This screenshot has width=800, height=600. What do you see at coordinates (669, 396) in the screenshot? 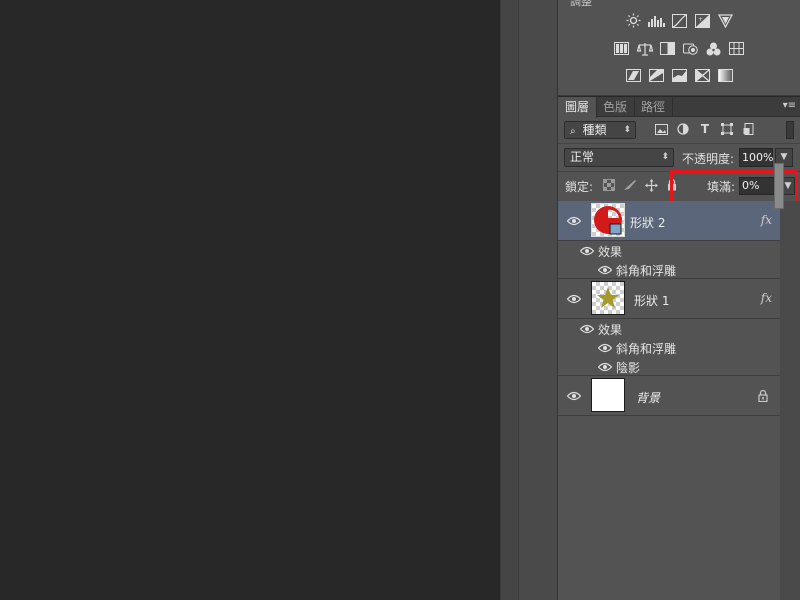
I see `layer-row-background: 背景` at bounding box center [669, 396].